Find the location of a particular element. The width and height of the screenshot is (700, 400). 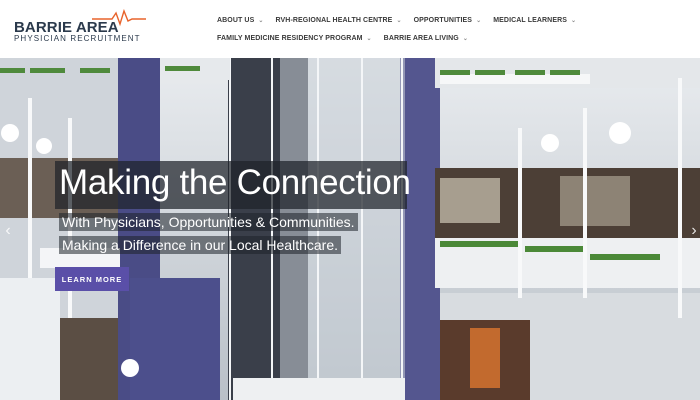

nav-item-family-medicine: FAMILY MEDICINE RESIDENCY PROGRAM ⌄ is located at coordinates (294, 38).